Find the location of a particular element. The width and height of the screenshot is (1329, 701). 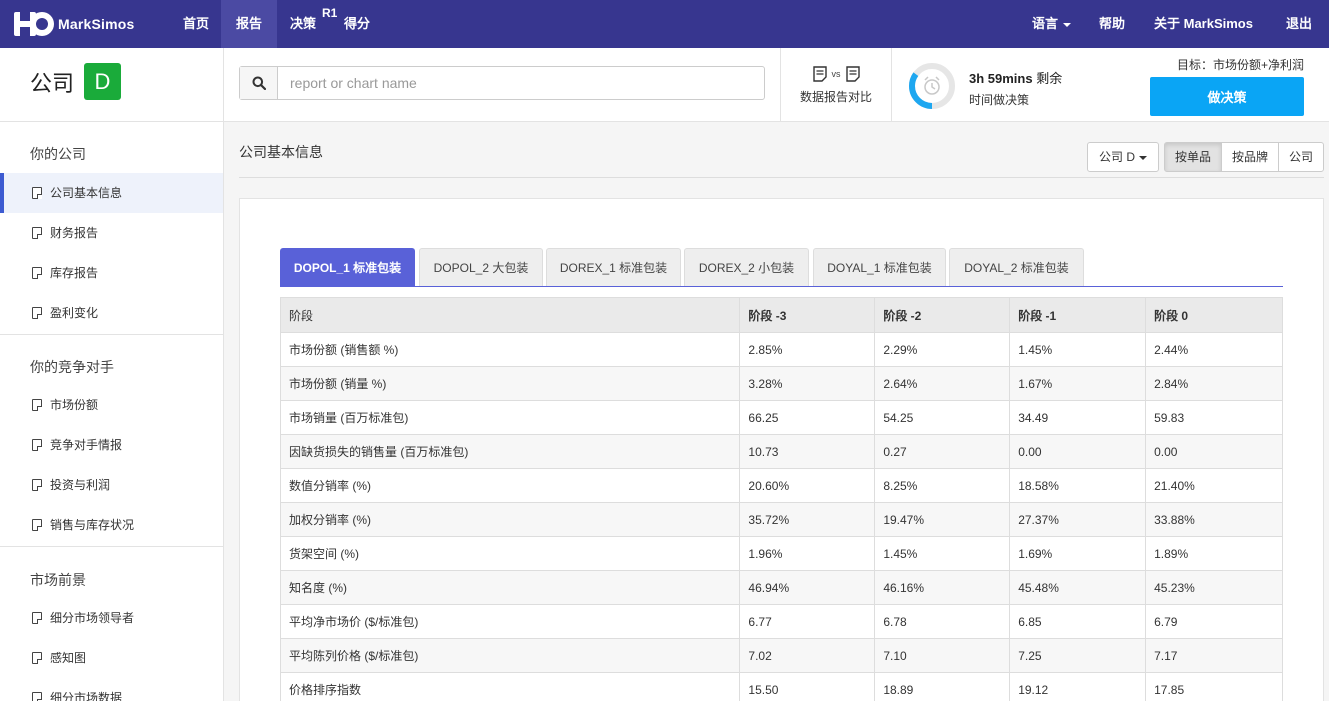

search-input is located at coordinates (521, 83).